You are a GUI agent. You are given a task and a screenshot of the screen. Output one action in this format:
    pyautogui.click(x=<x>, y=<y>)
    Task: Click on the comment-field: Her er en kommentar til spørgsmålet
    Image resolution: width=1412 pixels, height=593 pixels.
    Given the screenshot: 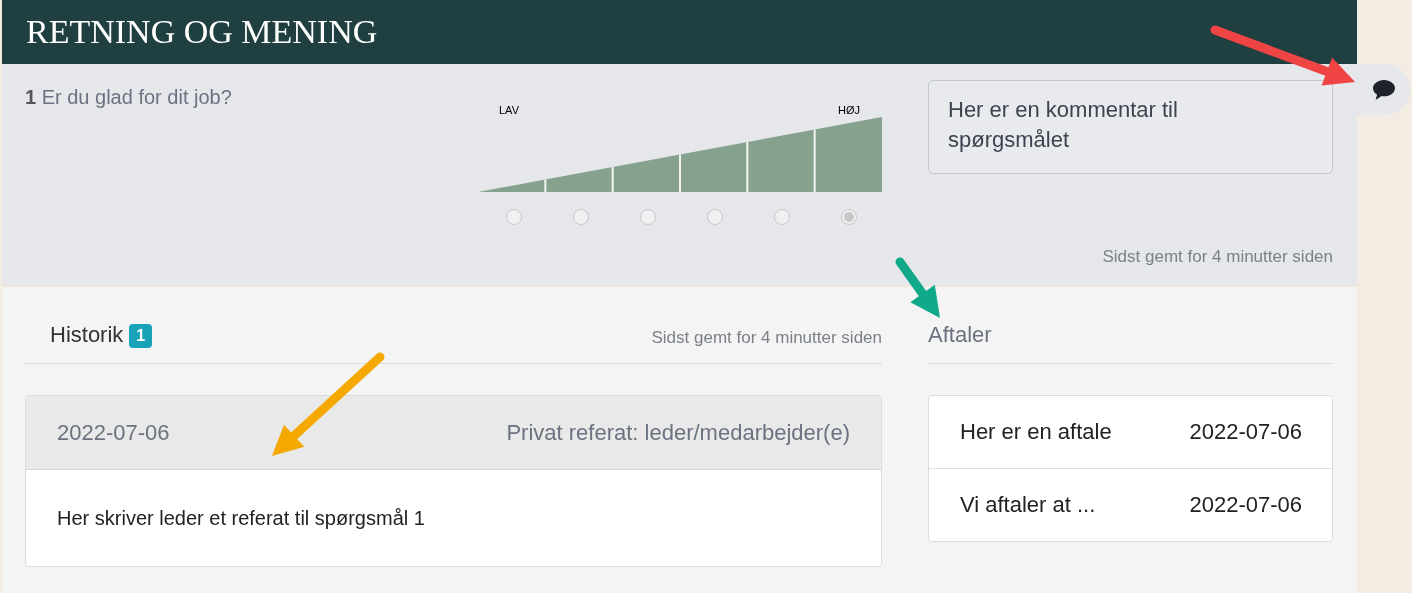 What is the action you would take?
    pyautogui.click(x=1130, y=127)
    